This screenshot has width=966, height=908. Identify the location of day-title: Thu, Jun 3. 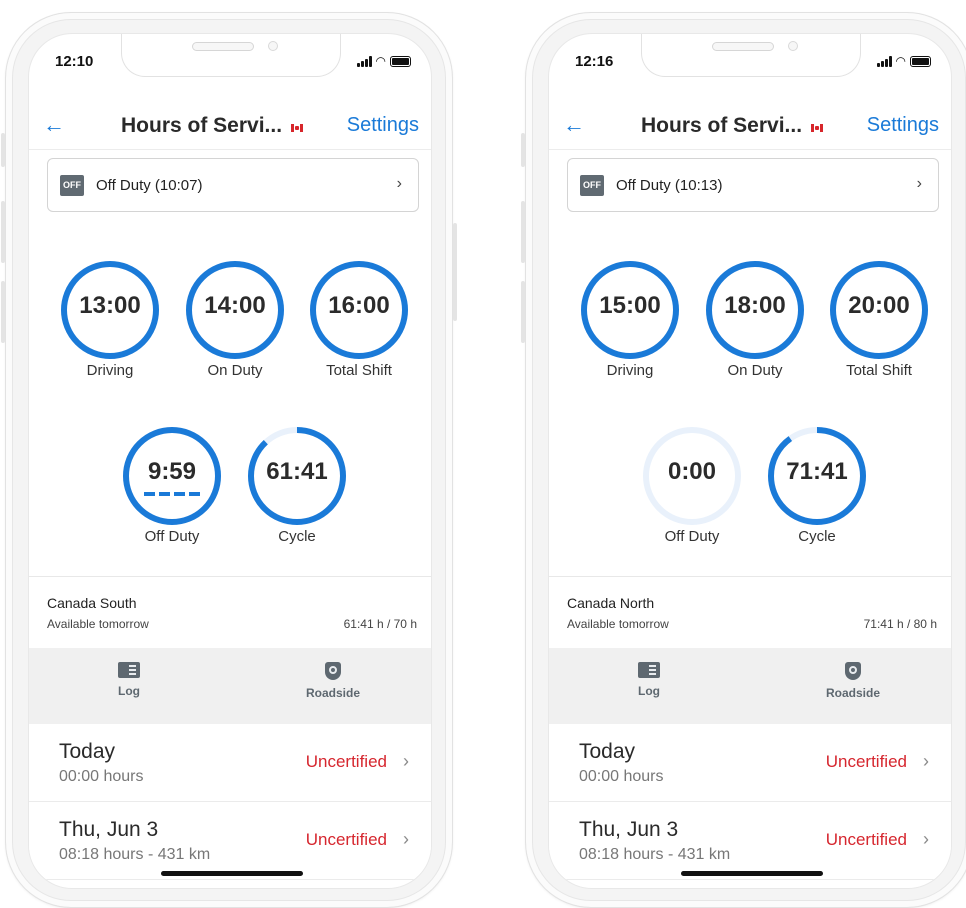
(109, 829).